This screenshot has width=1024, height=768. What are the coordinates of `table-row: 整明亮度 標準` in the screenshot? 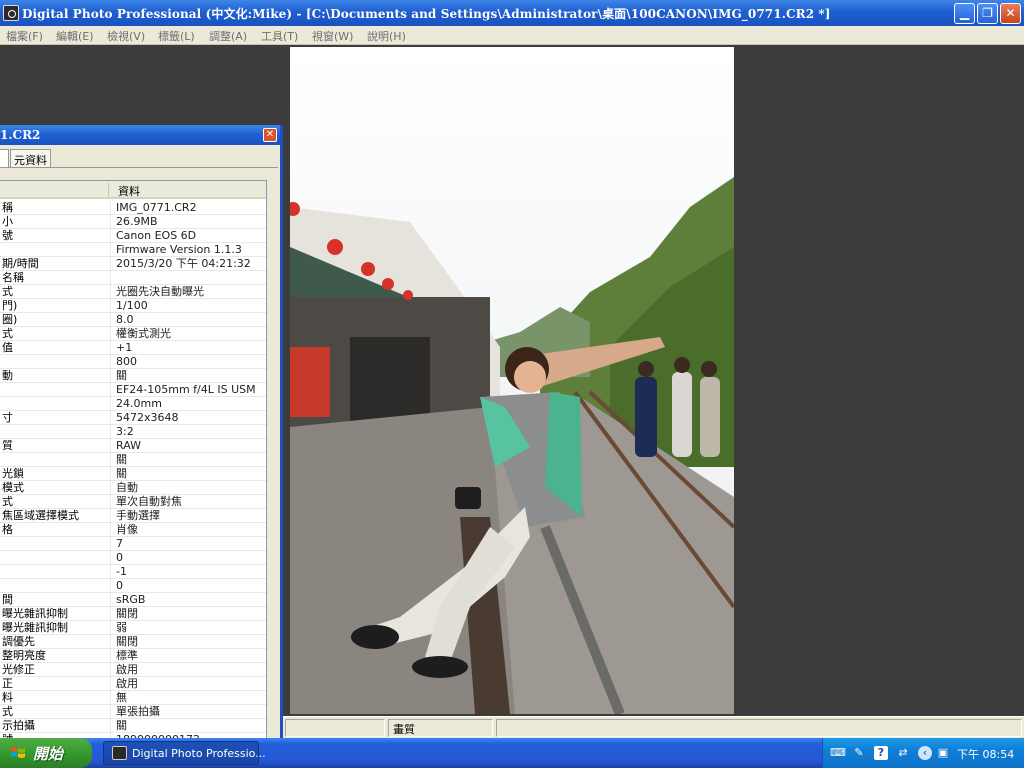 It's located at (133, 656).